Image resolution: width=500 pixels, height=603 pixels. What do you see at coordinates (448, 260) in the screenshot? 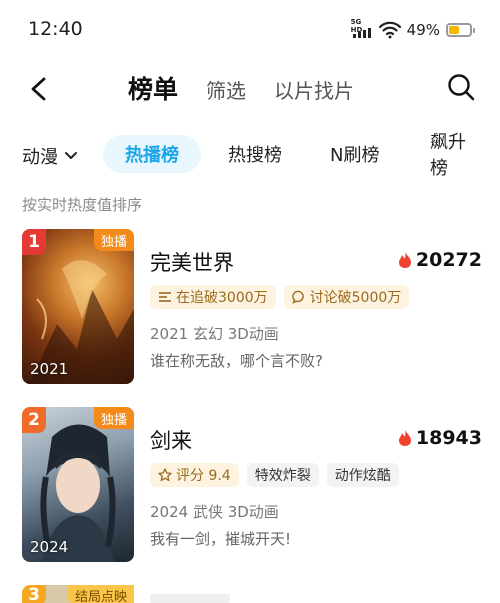
I see `heat-value: 20272` at bounding box center [448, 260].